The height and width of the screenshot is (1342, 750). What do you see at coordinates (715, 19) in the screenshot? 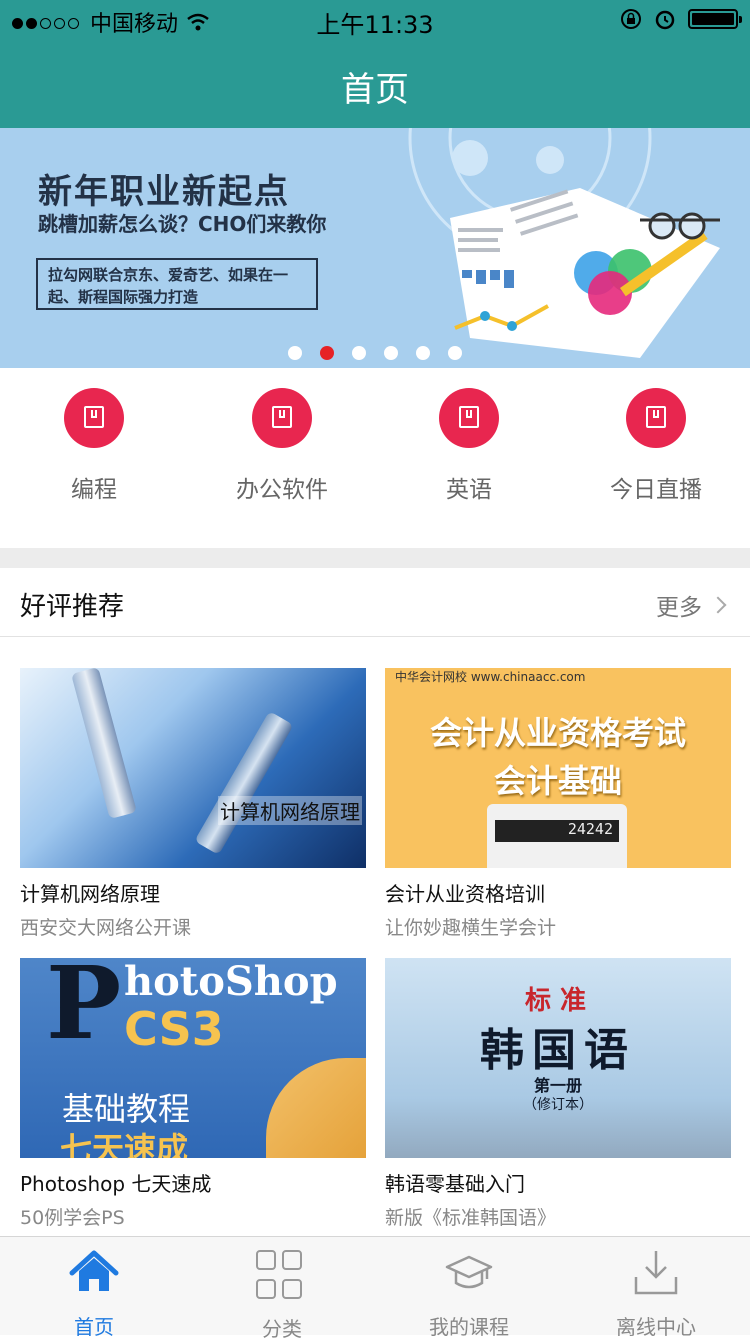
I see `battery-icon` at bounding box center [715, 19].